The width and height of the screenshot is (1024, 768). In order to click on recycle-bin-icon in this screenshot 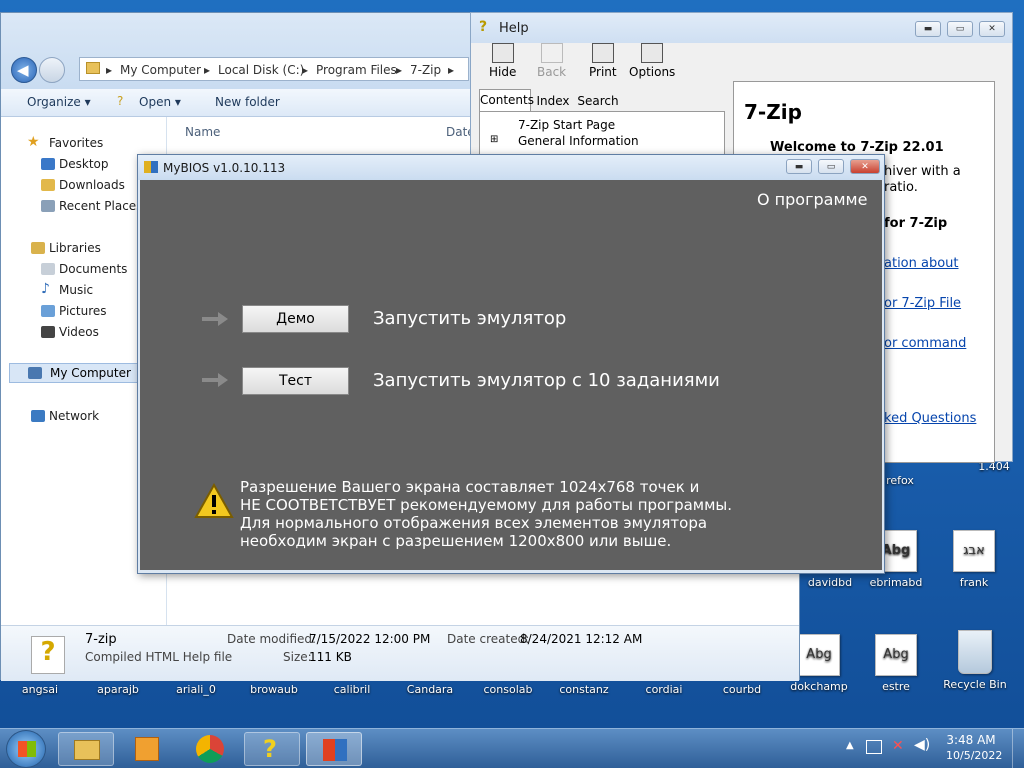, I will do `click(975, 652)`.